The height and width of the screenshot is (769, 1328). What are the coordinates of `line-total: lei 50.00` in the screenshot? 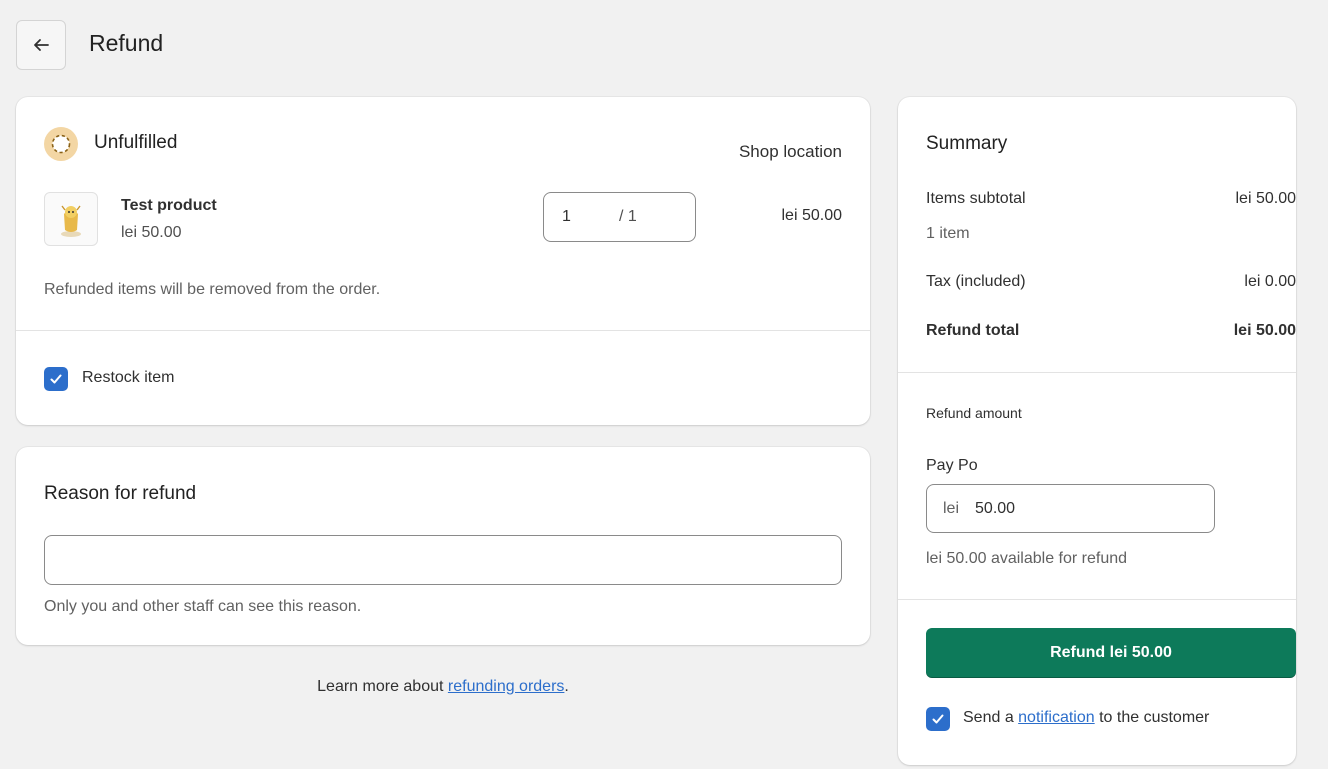 It's located at (812, 215).